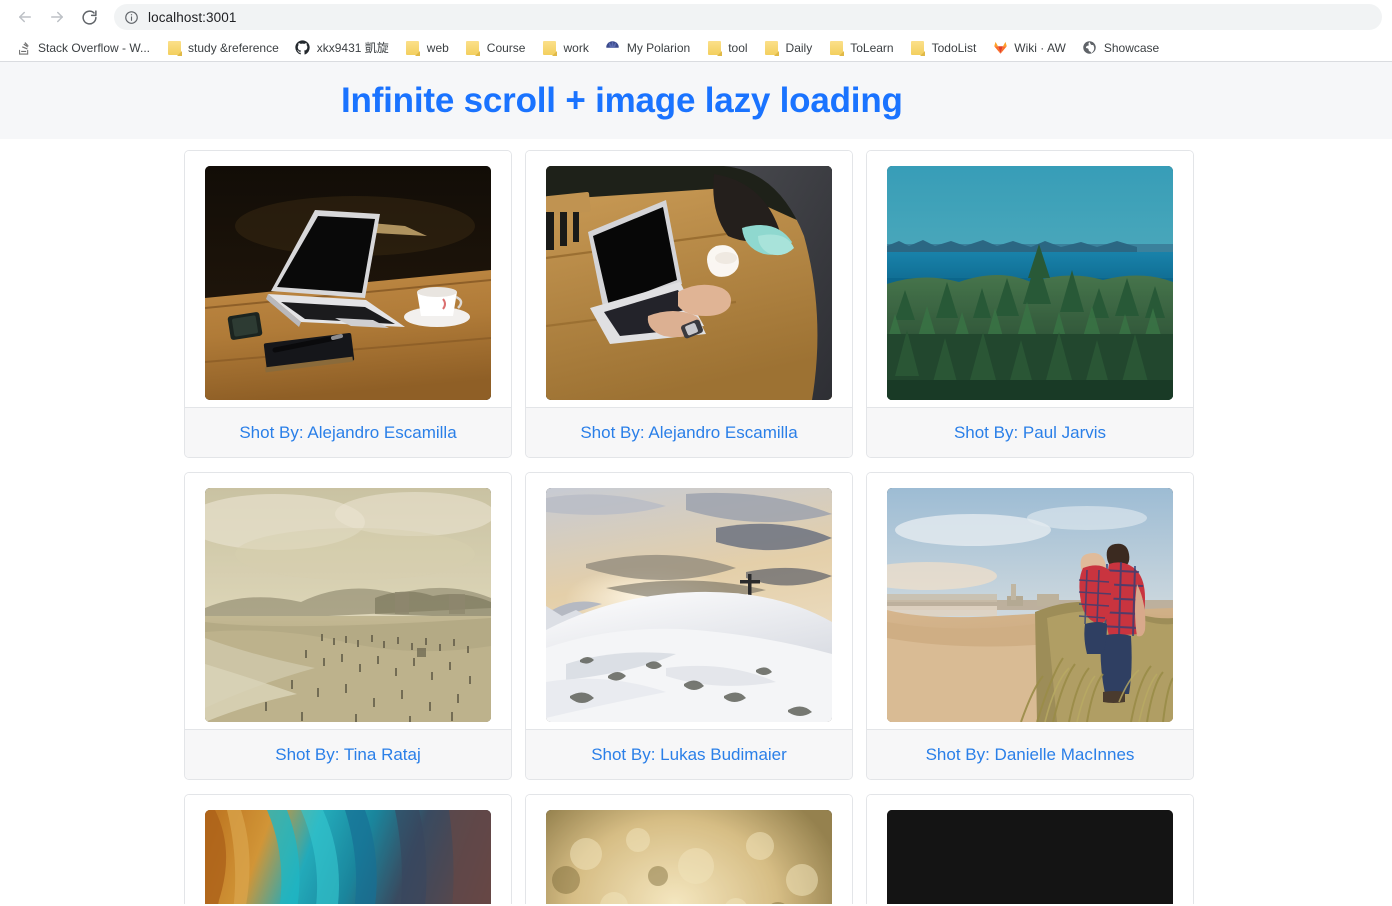 The image size is (1392, 906). I want to click on photo-caption-footer: Shot By: Tina Rataj, so click(348, 754).